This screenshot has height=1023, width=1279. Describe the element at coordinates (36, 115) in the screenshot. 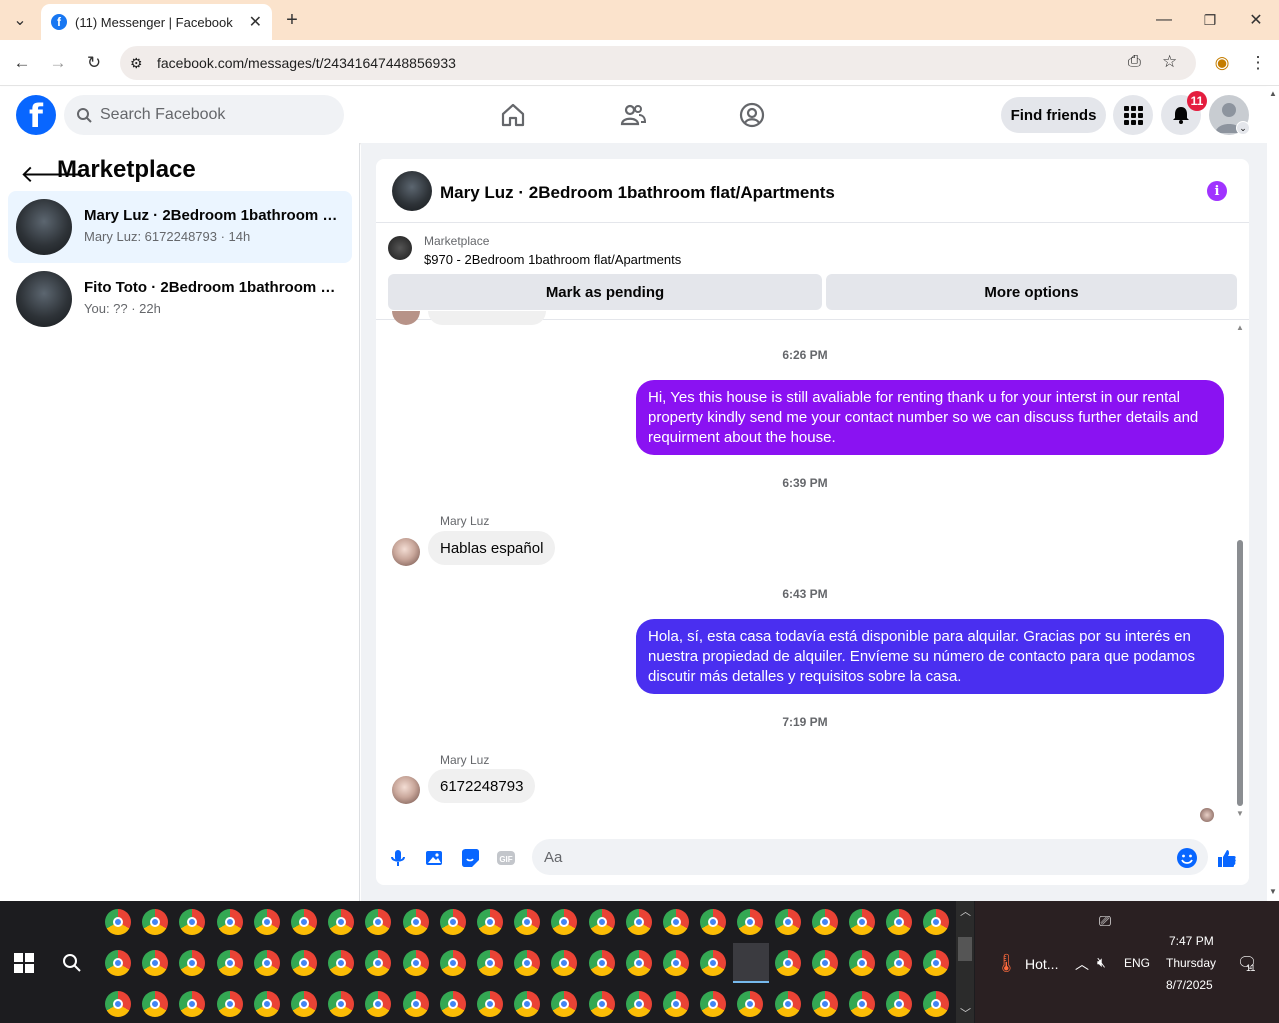

I see `facebook-logo-icon: f` at that location.